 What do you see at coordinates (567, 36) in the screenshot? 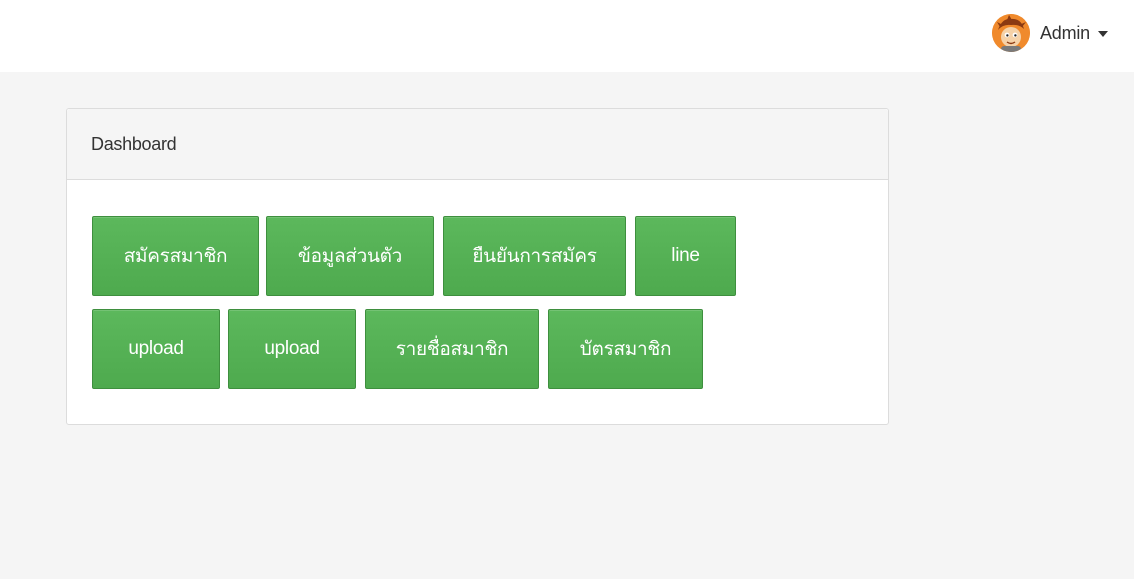
I see `top-navbar: Admin` at bounding box center [567, 36].